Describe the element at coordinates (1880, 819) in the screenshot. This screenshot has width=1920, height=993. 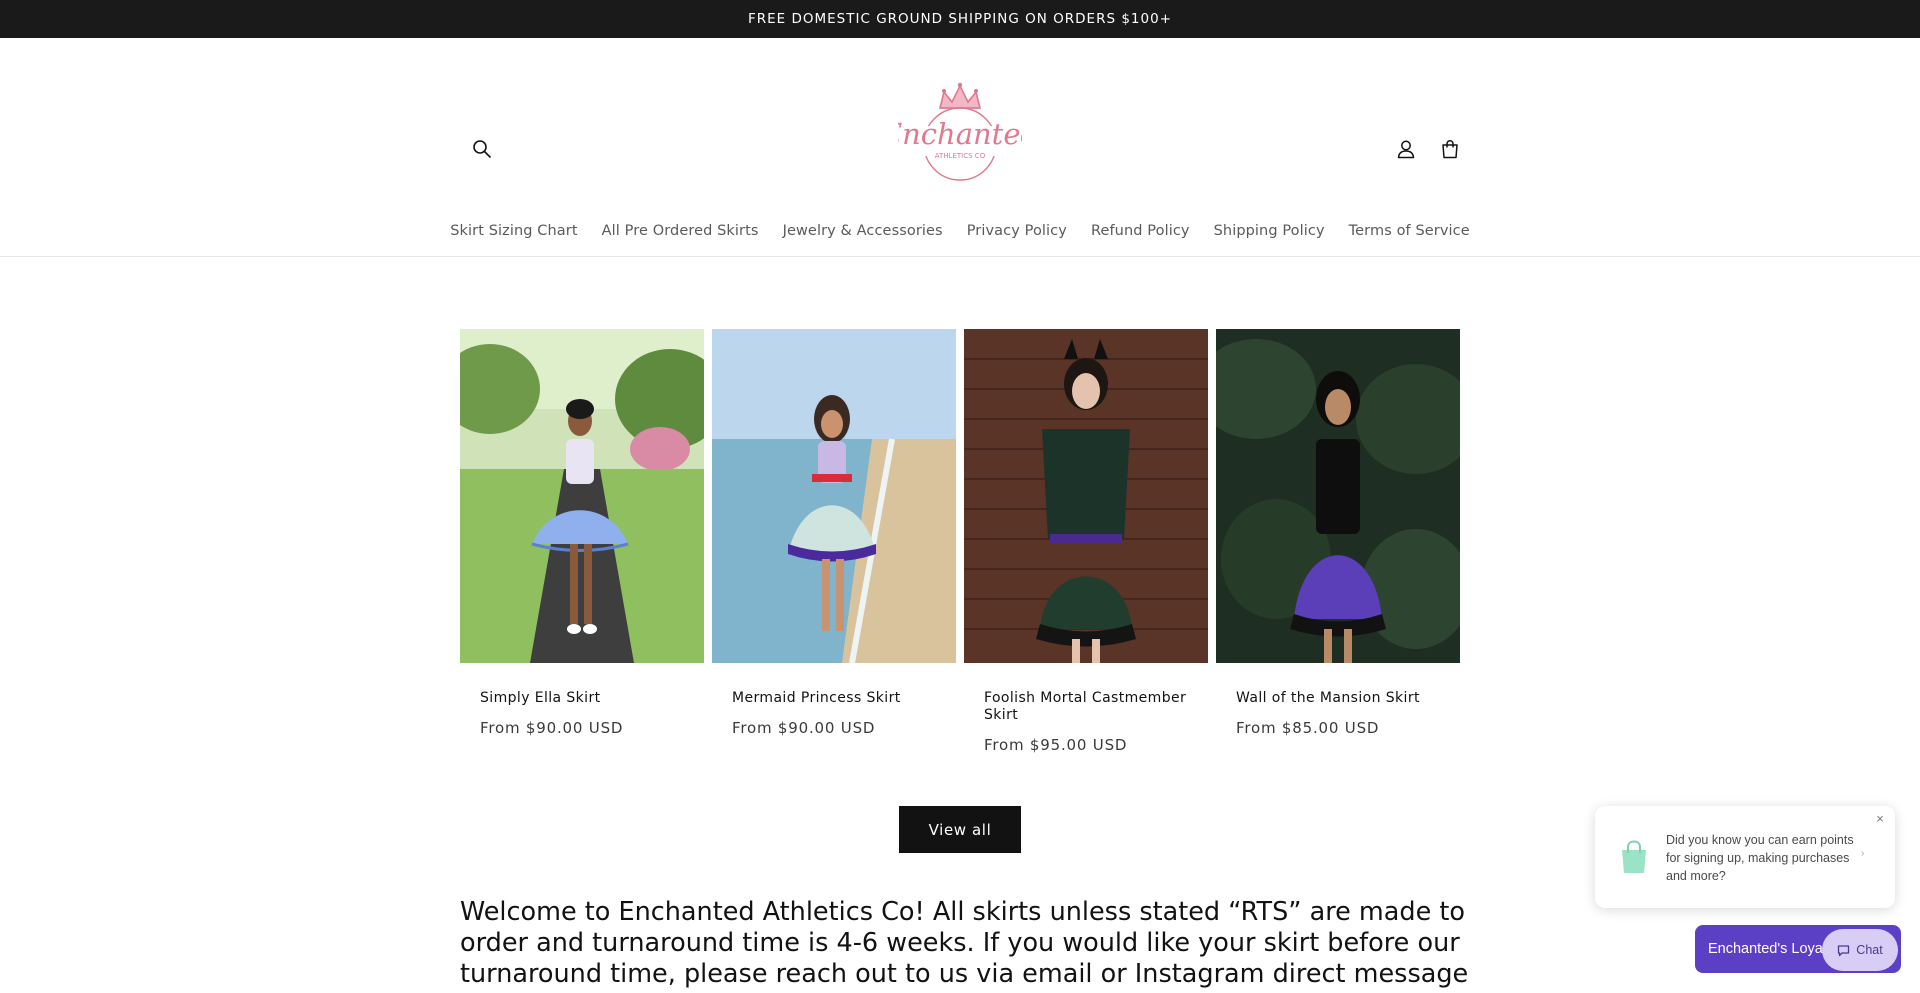
I see `close-icon: ×` at that location.